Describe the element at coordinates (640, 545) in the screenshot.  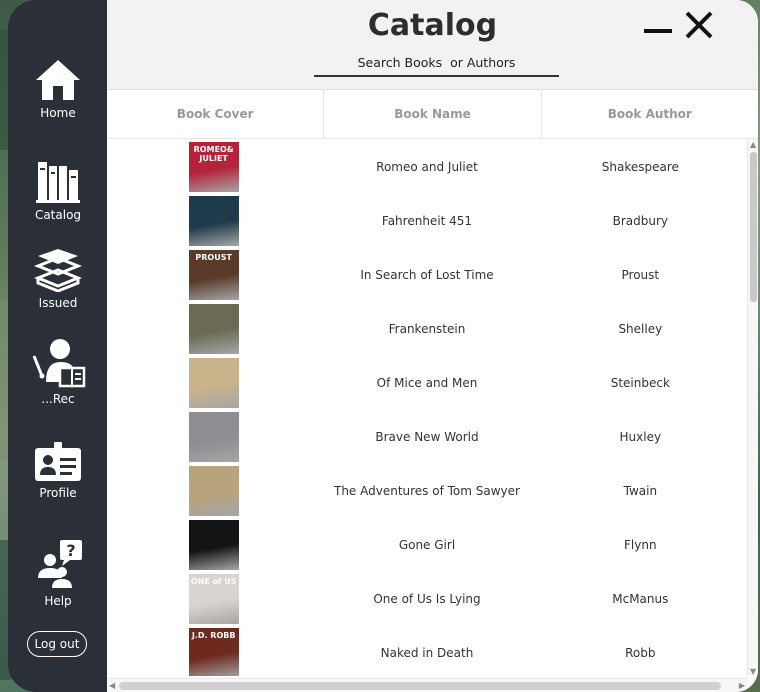
I see `book-author-cell: Flynn` at that location.